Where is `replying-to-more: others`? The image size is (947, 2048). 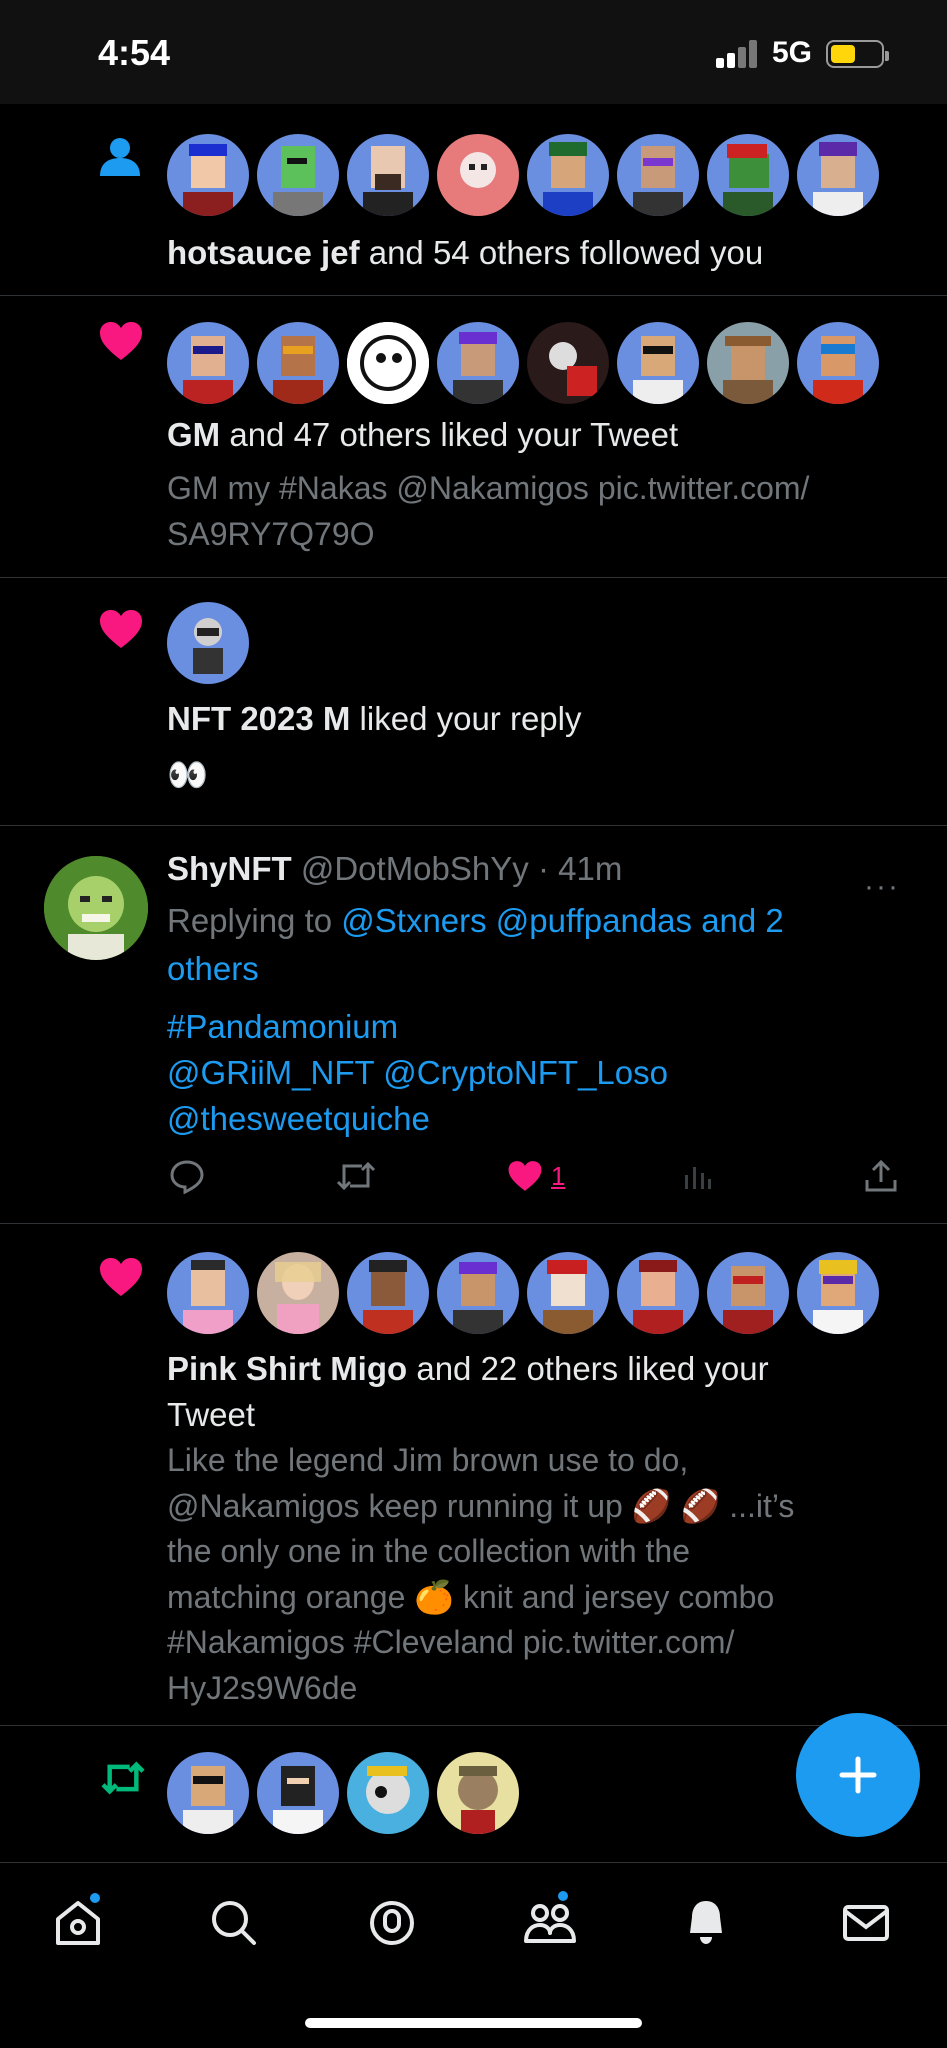
replying-to-more: others is located at coordinates (213, 969).